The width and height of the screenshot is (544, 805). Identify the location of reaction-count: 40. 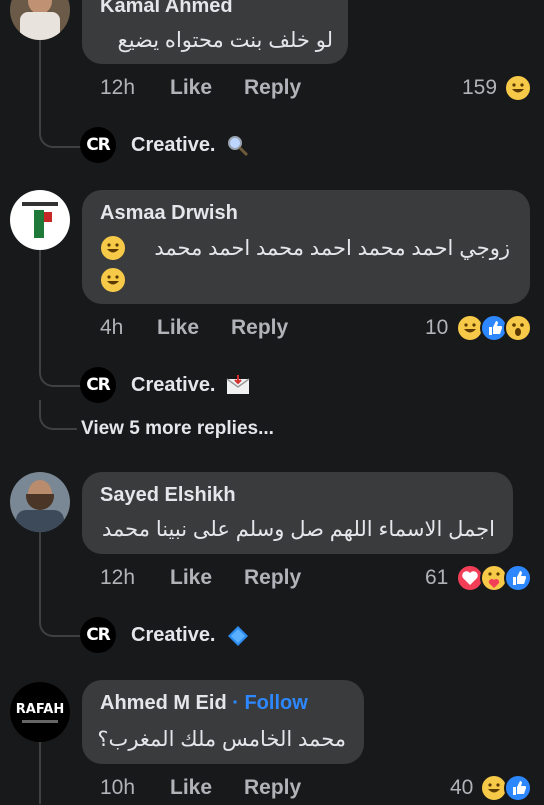
(461, 788).